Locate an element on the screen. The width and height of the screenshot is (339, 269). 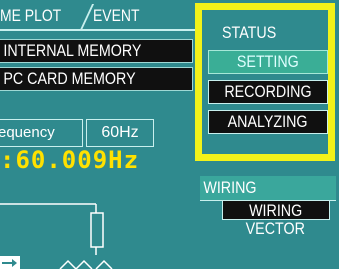
tab-event: EVENT is located at coordinates (116, 16).